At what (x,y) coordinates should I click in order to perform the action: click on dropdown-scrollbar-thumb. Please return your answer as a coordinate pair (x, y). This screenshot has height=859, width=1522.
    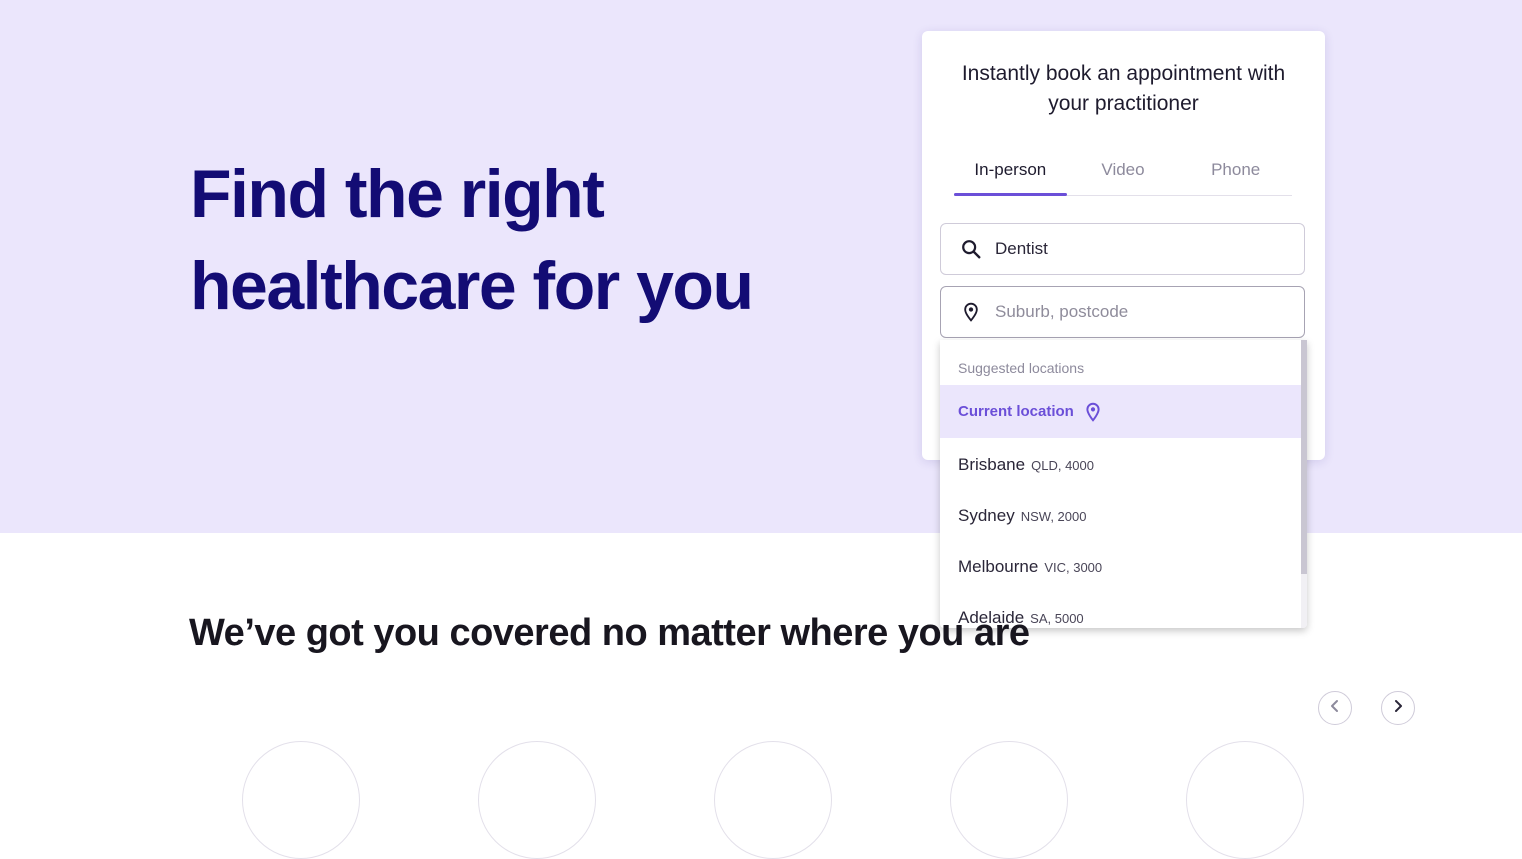
    Looking at the image, I should click on (1304, 457).